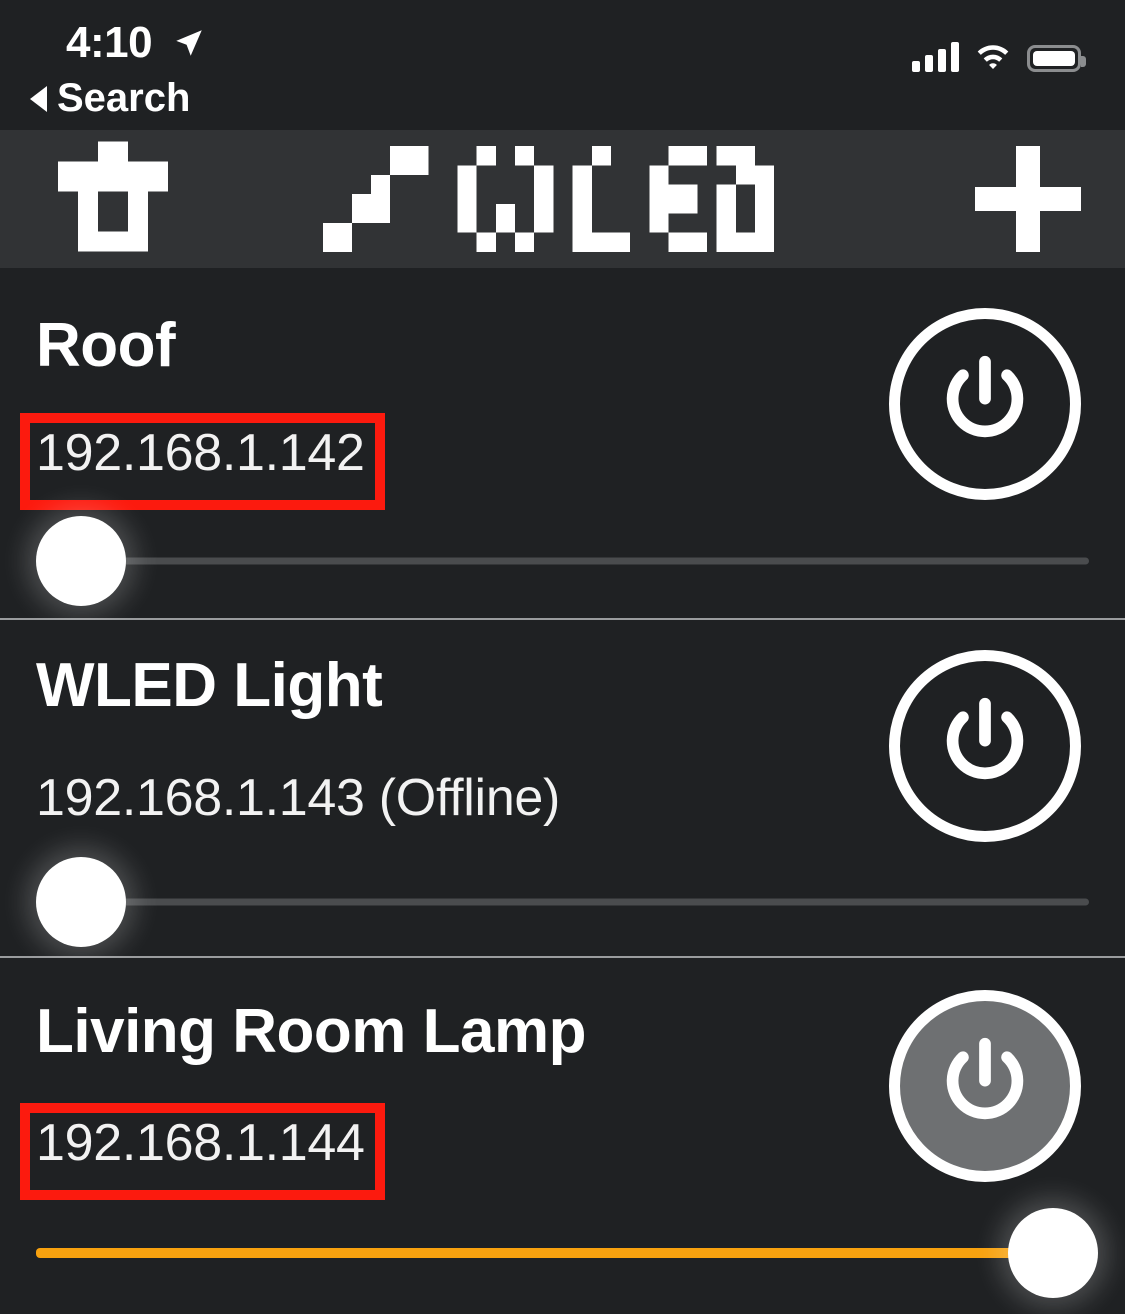 The width and height of the screenshot is (1125, 1314). I want to click on device-name: Living Room Lamp, so click(311, 1031).